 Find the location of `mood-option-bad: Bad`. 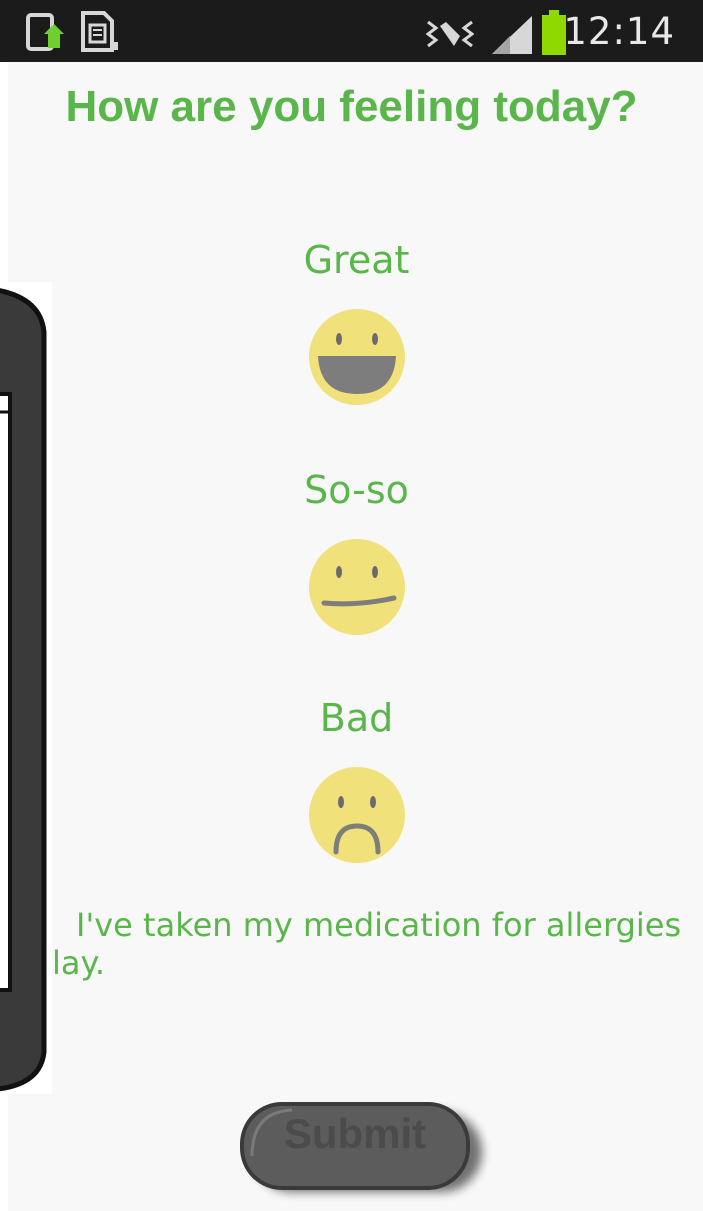

mood-option-bad: Bad is located at coordinates (351, 786).